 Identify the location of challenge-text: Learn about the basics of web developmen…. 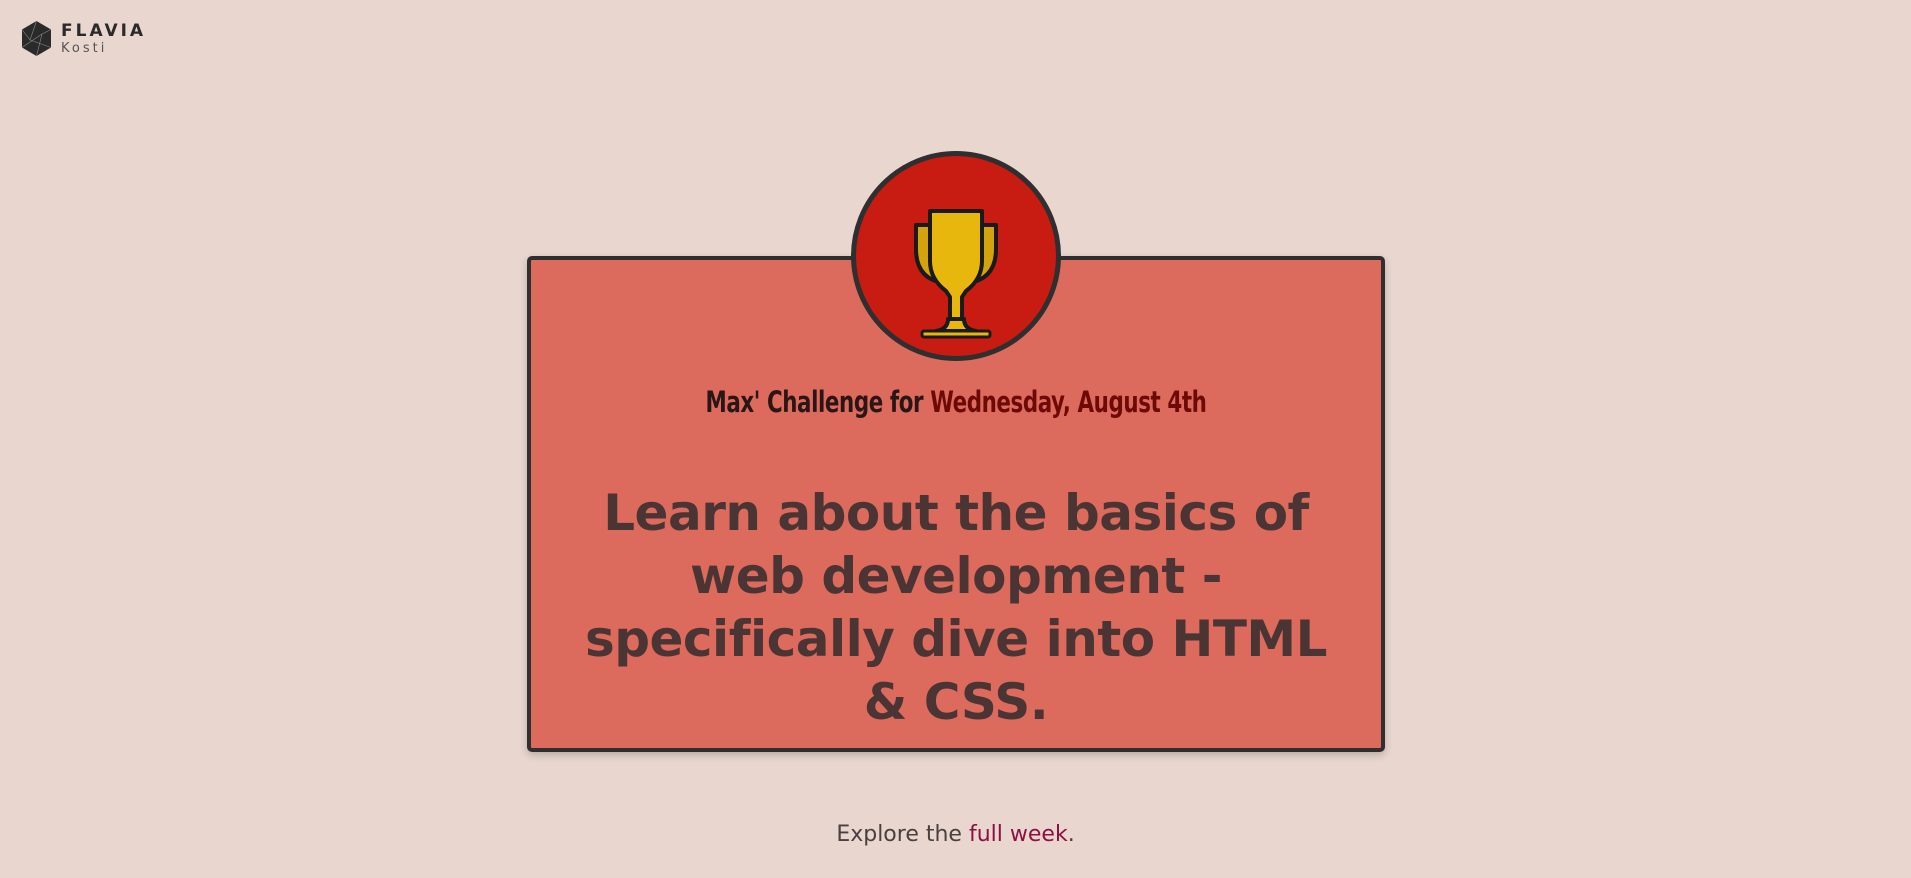
(956, 607).